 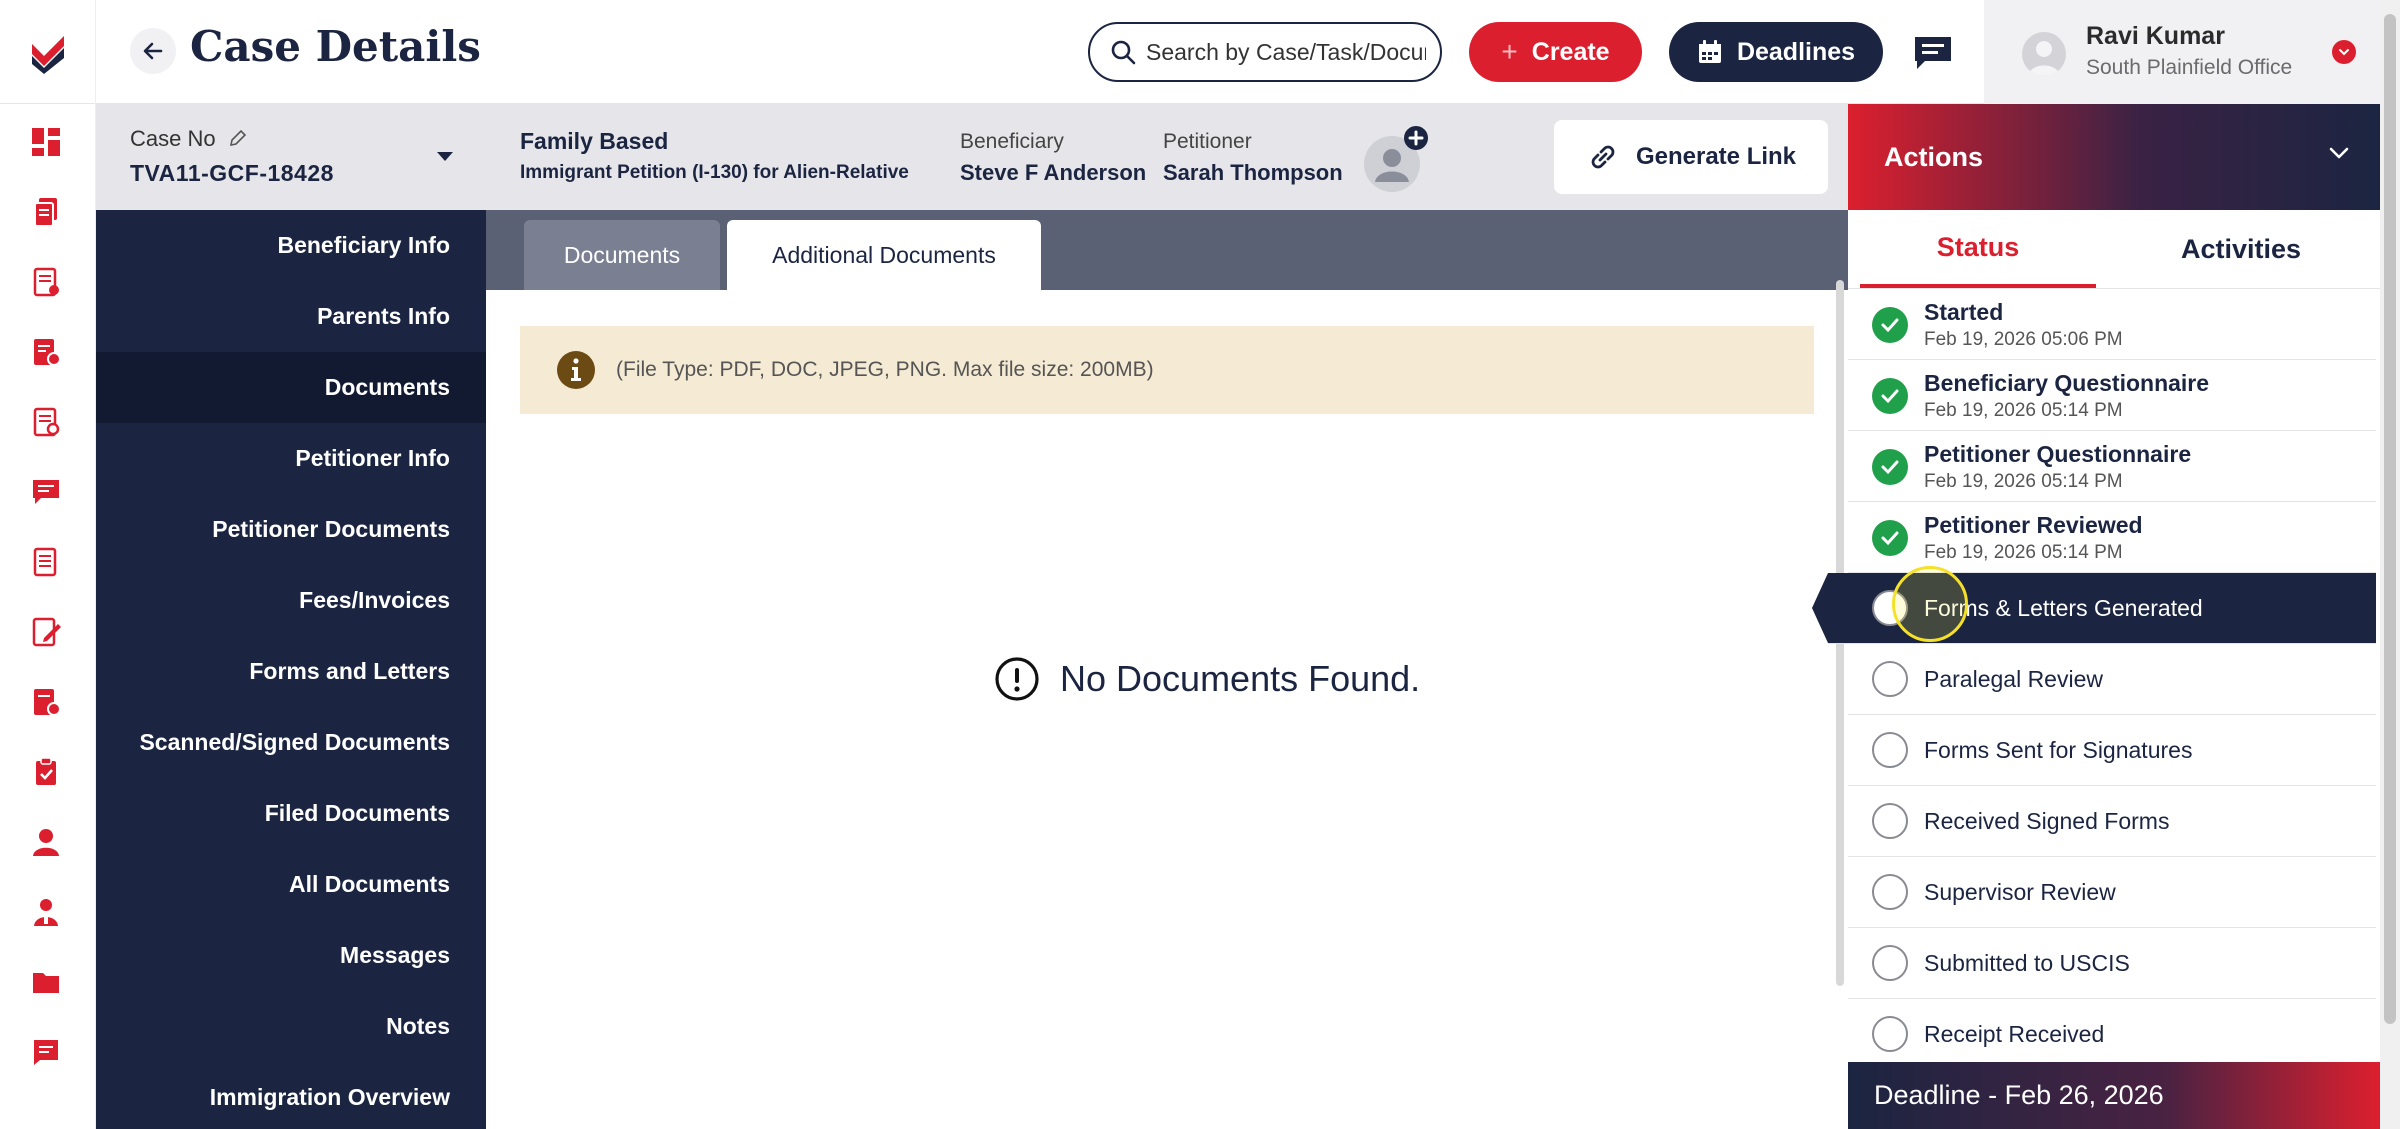 I want to click on beneficiary-name: Steve F Anderson, so click(x=1053, y=172).